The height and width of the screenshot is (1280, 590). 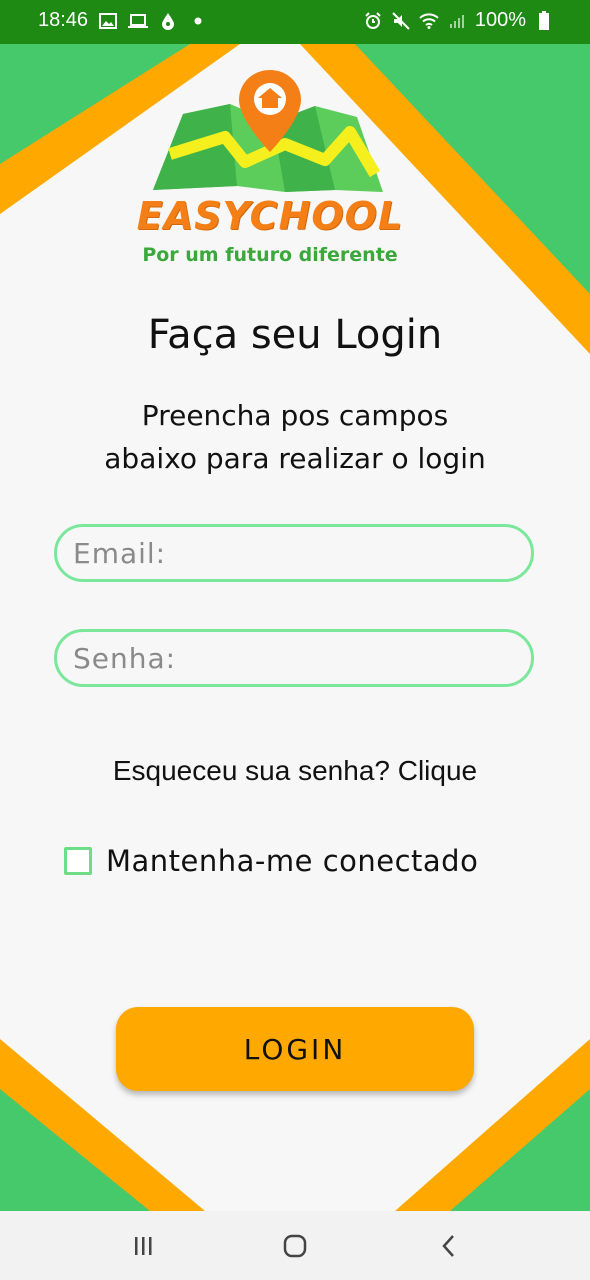 I want to click on battery-icon, so click(x=544, y=20).